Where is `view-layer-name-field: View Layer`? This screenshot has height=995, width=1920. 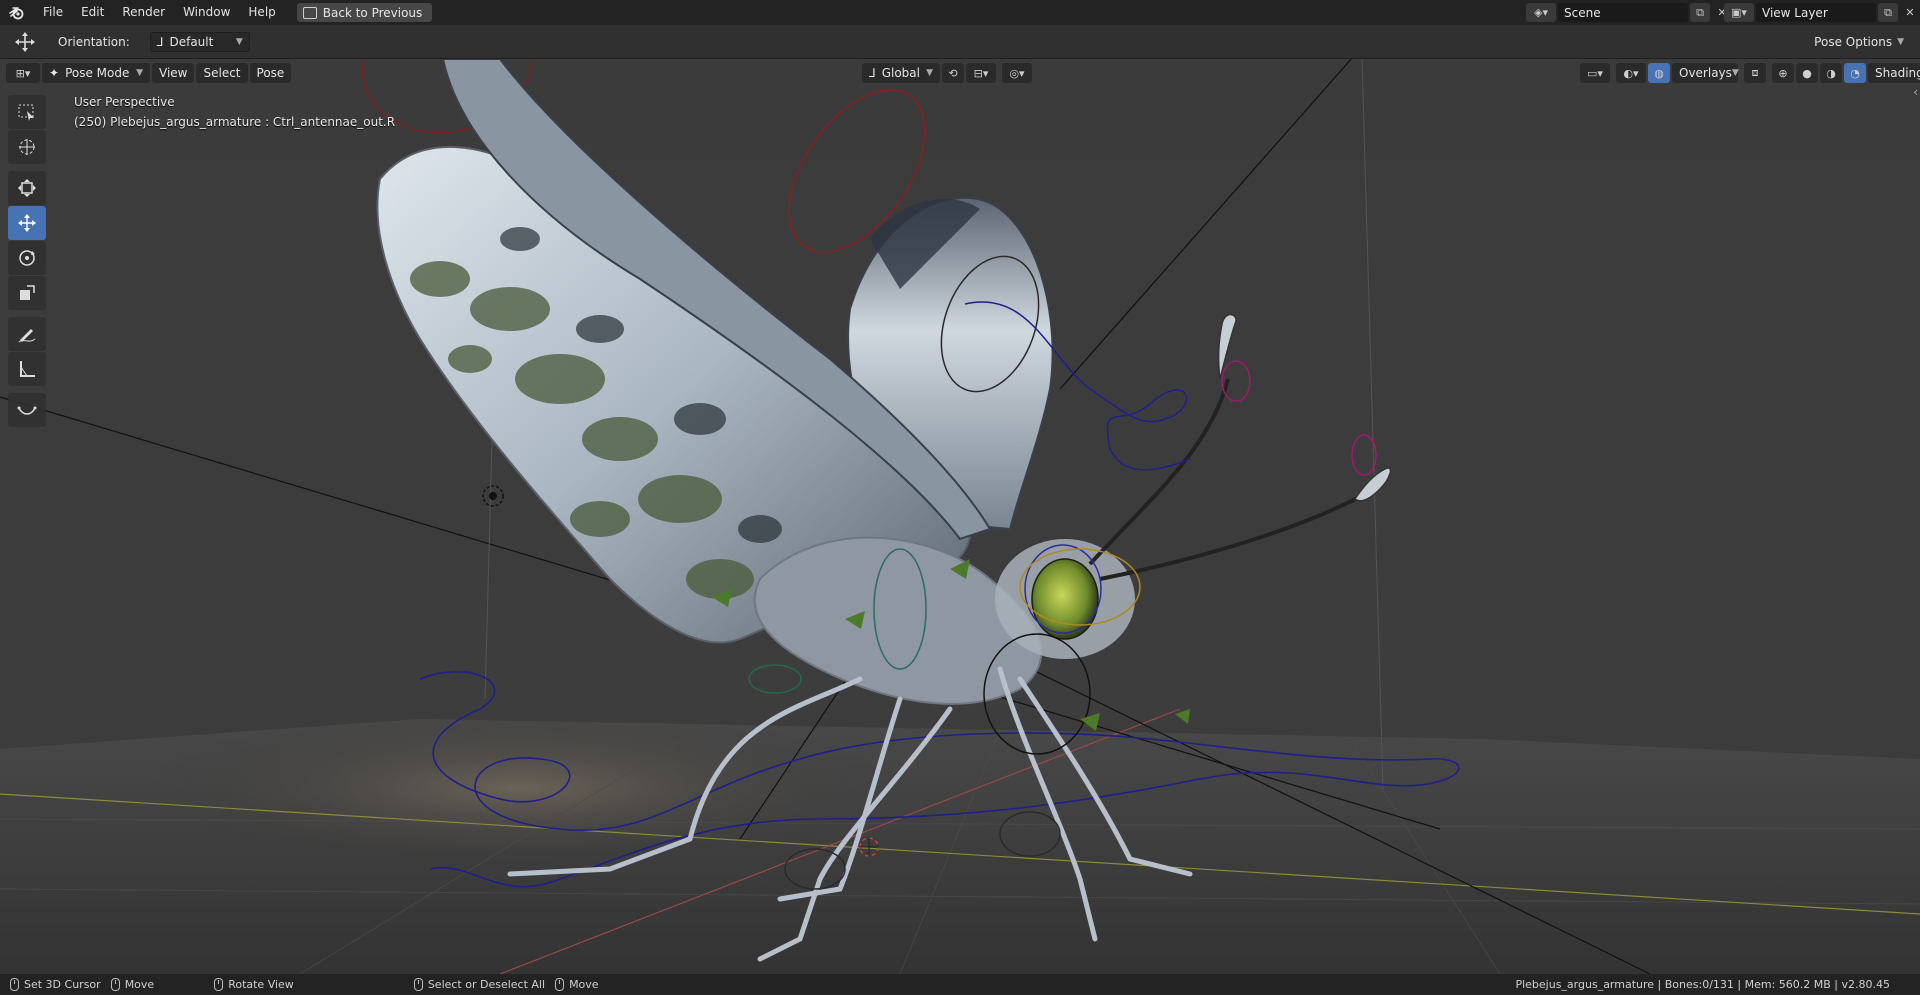 view-layer-name-field: View Layer is located at coordinates (1816, 12).